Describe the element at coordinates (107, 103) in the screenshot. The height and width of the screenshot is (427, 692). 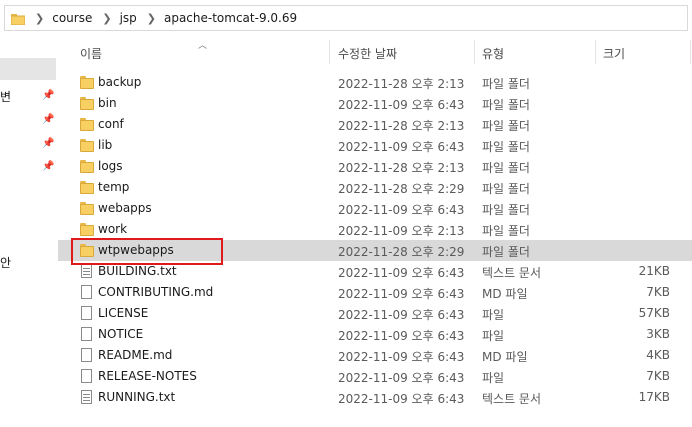
I see `file-name: bin` at that location.